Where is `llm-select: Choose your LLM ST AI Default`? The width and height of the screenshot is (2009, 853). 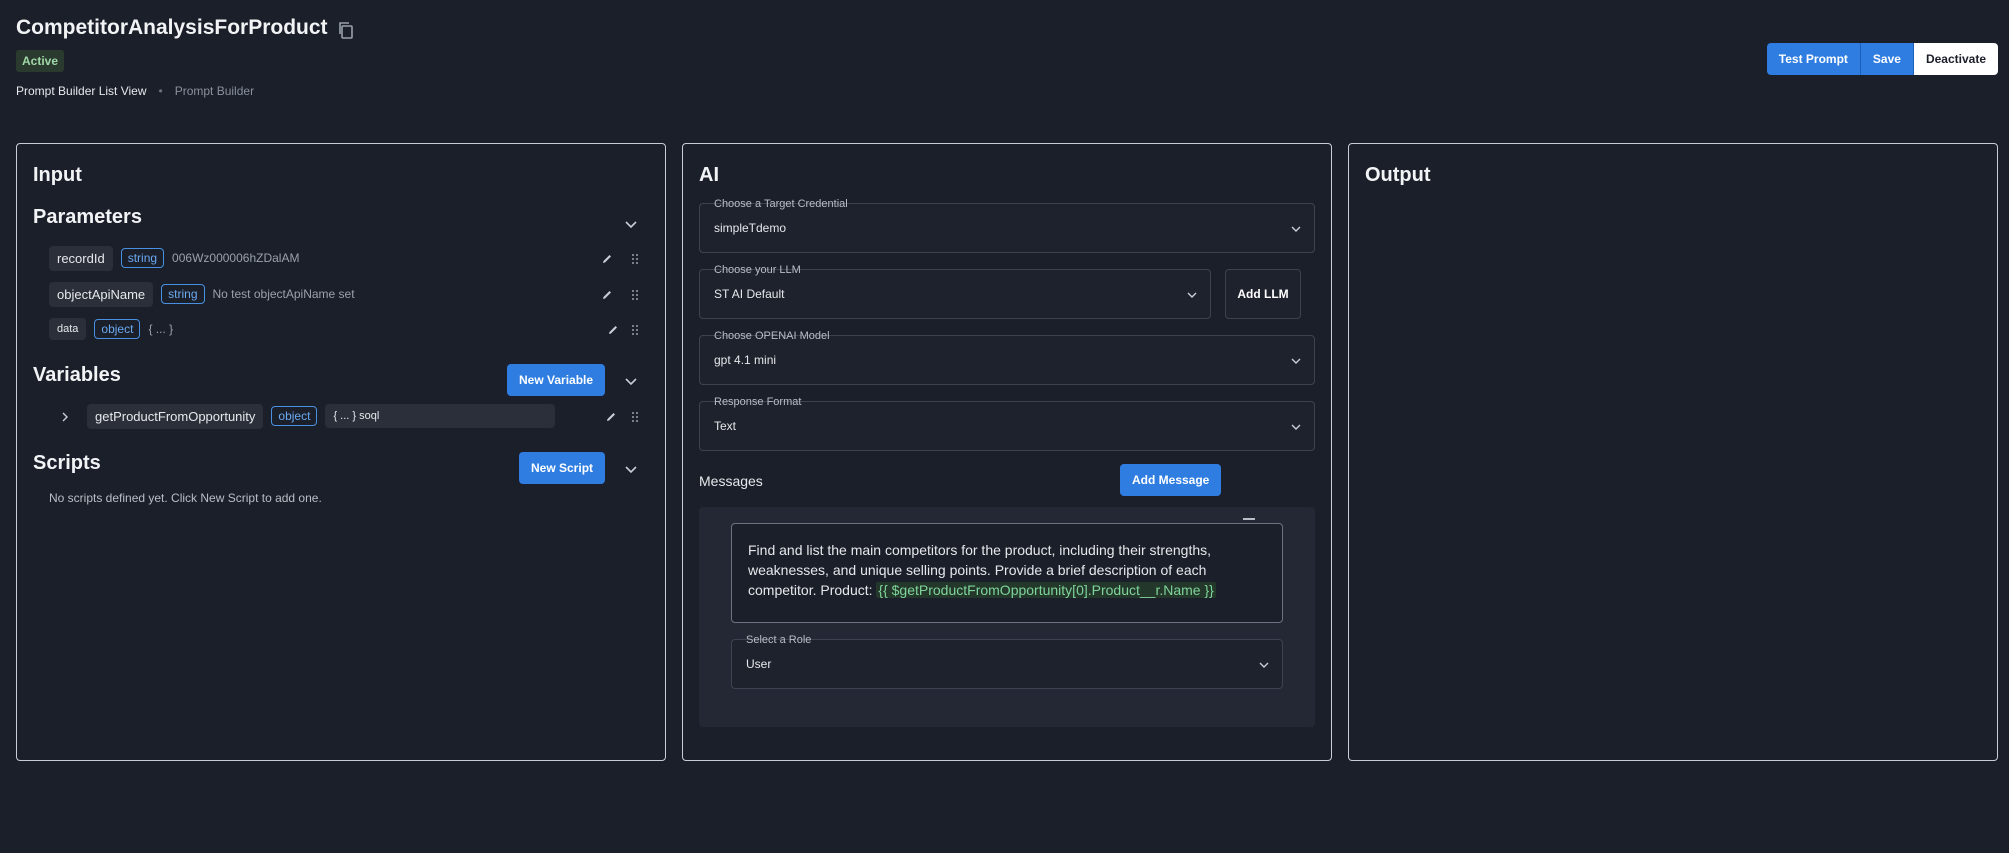
llm-select: Choose your LLM ST AI Default is located at coordinates (955, 291).